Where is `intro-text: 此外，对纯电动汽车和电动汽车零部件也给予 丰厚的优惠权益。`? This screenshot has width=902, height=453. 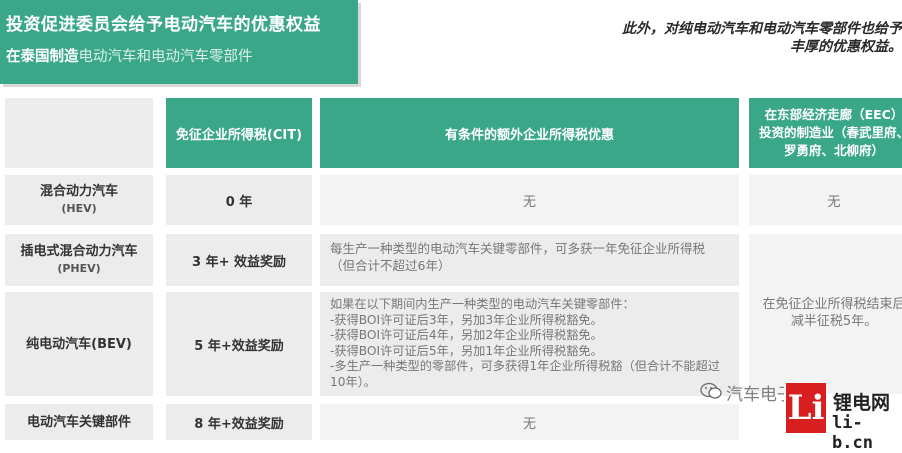 intro-text: 此外，对纯电动汽车和电动汽车零部件也给予 丰厚的优惠权益。 is located at coordinates (737, 38).